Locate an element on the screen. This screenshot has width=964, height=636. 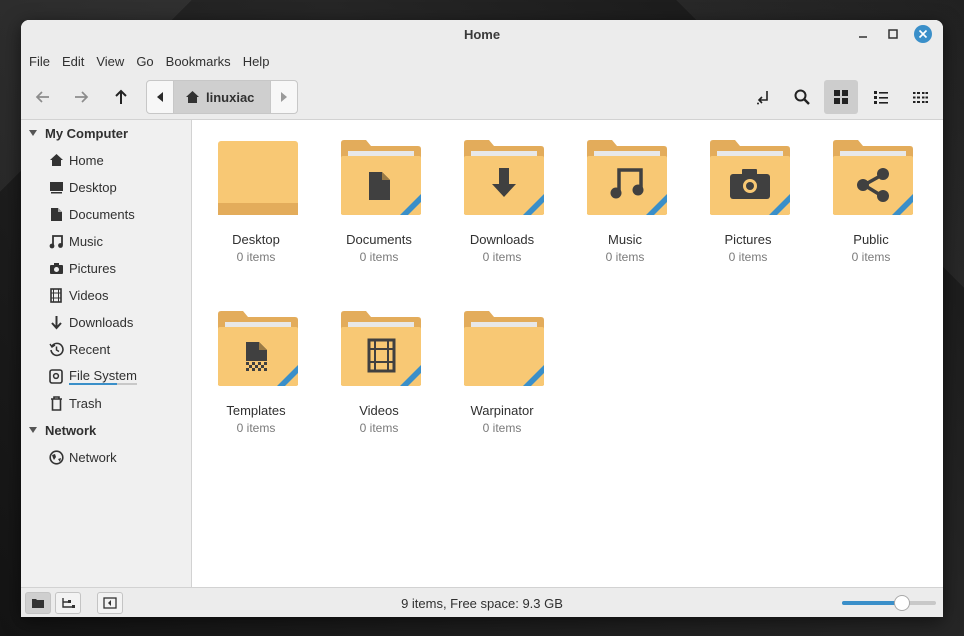
sidebar-section-network: Network is located at coordinates (58, 430).